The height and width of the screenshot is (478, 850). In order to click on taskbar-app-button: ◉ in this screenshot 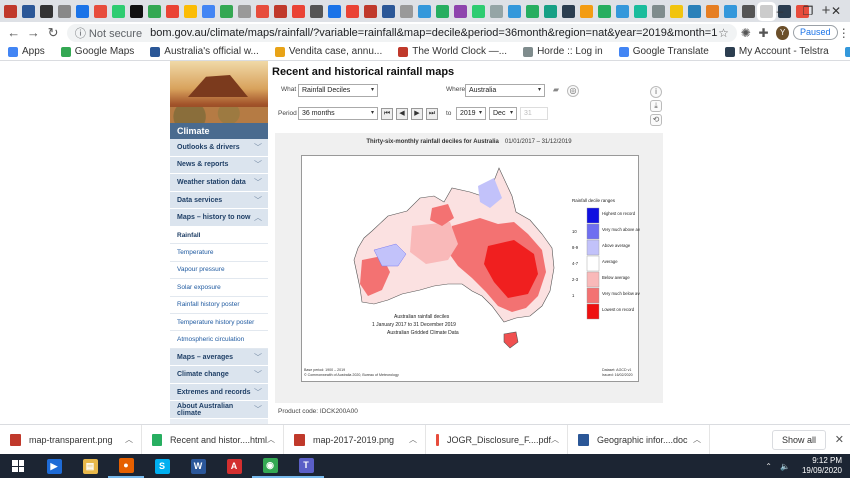, I will do `click(270, 466)`.